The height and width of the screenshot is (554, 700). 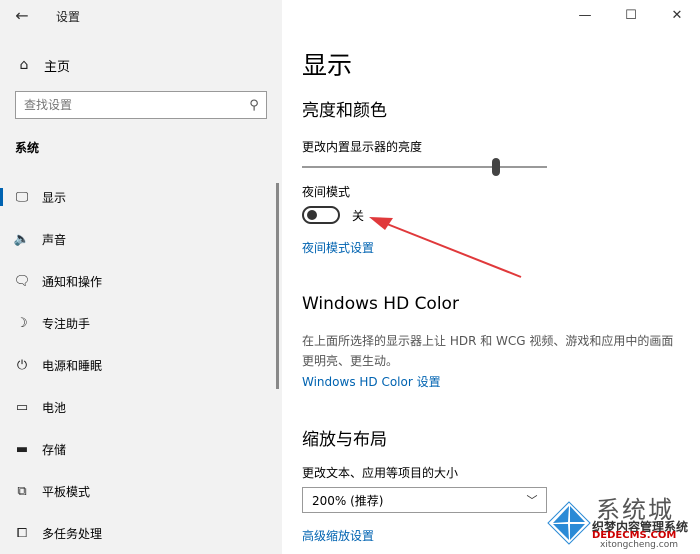 What do you see at coordinates (66, 491) in the screenshot?
I see `sidebar-item-label: 平板模式` at bounding box center [66, 491].